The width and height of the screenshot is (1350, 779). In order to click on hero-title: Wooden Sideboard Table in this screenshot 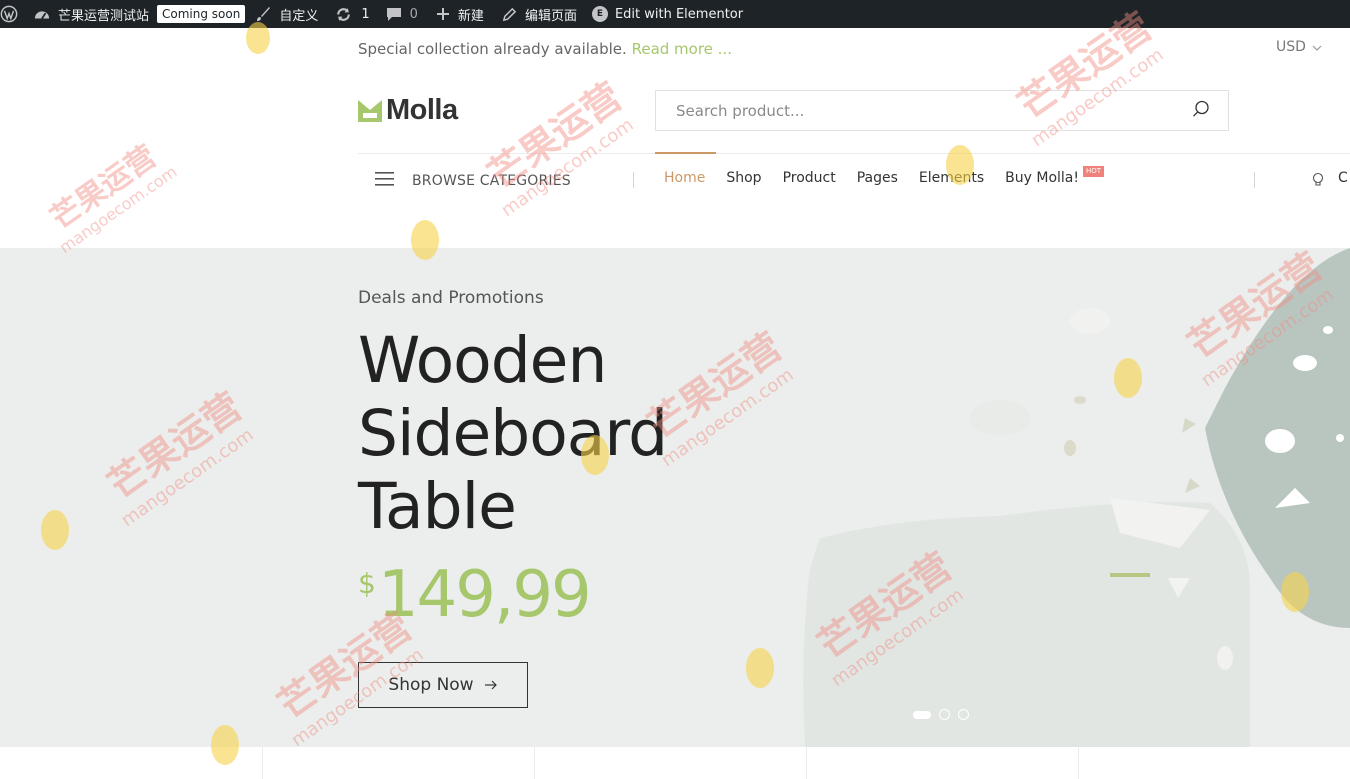, I will do `click(513, 433)`.